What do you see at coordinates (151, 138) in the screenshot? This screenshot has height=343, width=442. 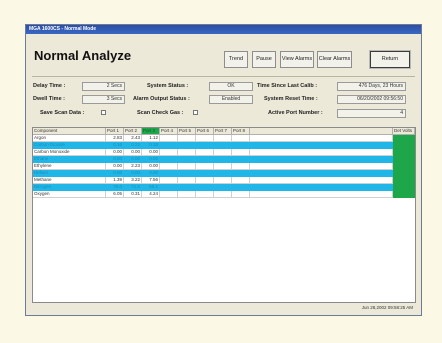 I see `port-value-cell: 1.12` at bounding box center [151, 138].